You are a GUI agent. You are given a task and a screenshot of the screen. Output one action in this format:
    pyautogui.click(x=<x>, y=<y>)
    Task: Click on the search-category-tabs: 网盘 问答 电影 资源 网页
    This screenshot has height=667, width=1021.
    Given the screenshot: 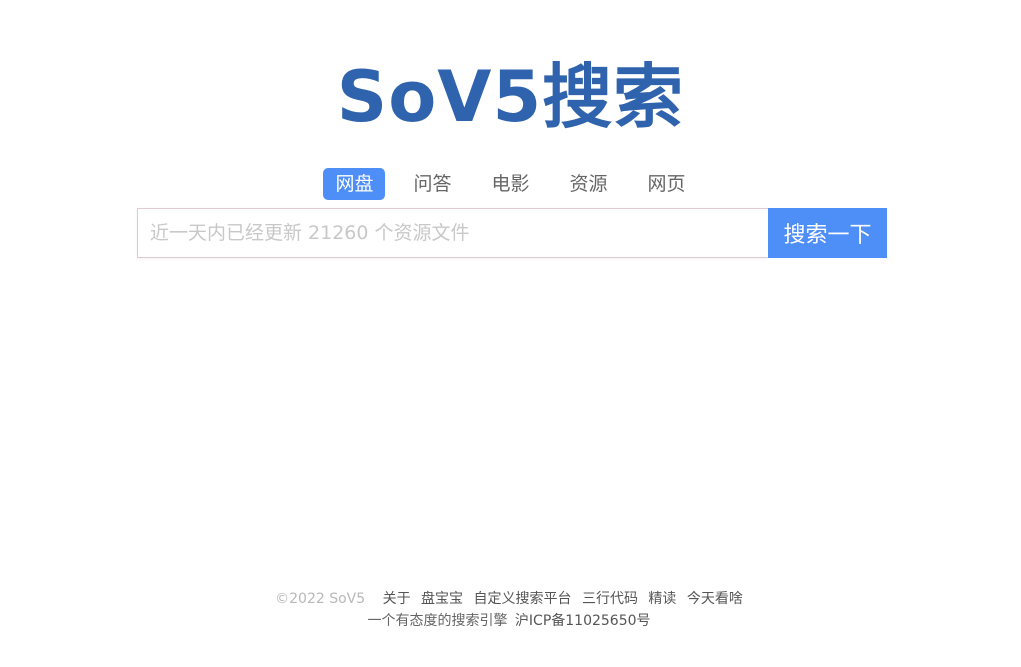 What is the action you would take?
    pyautogui.click(x=510, y=184)
    